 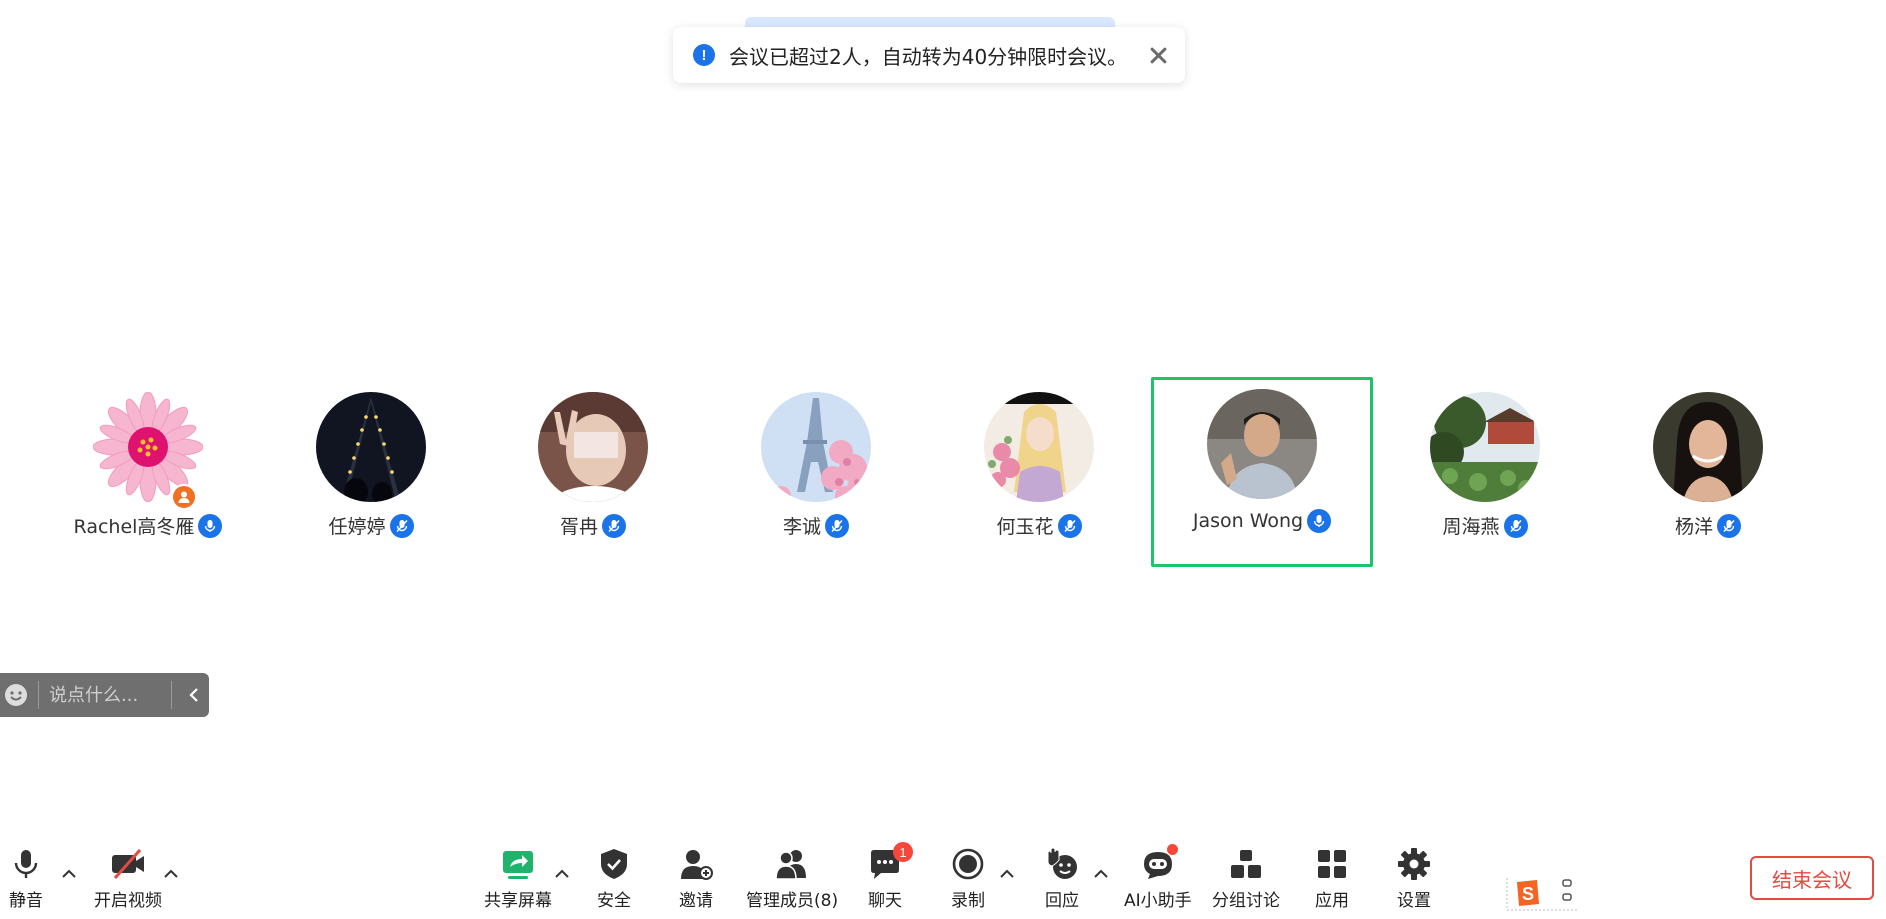 What do you see at coordinates (1062, 901) in the screenshot?
I see `reactions-label: 回应` at bounding box center [1062, 901].